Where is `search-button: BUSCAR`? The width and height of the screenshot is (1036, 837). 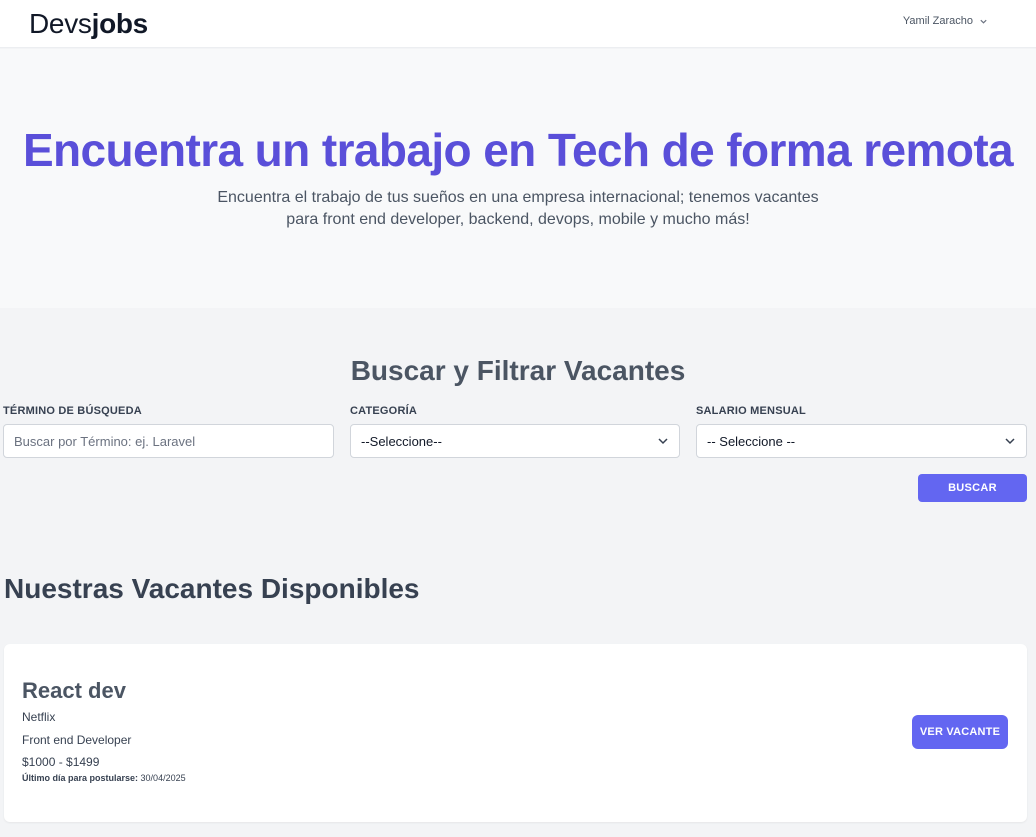
search-button: BUSCAR is located at coordinates (972, 488).